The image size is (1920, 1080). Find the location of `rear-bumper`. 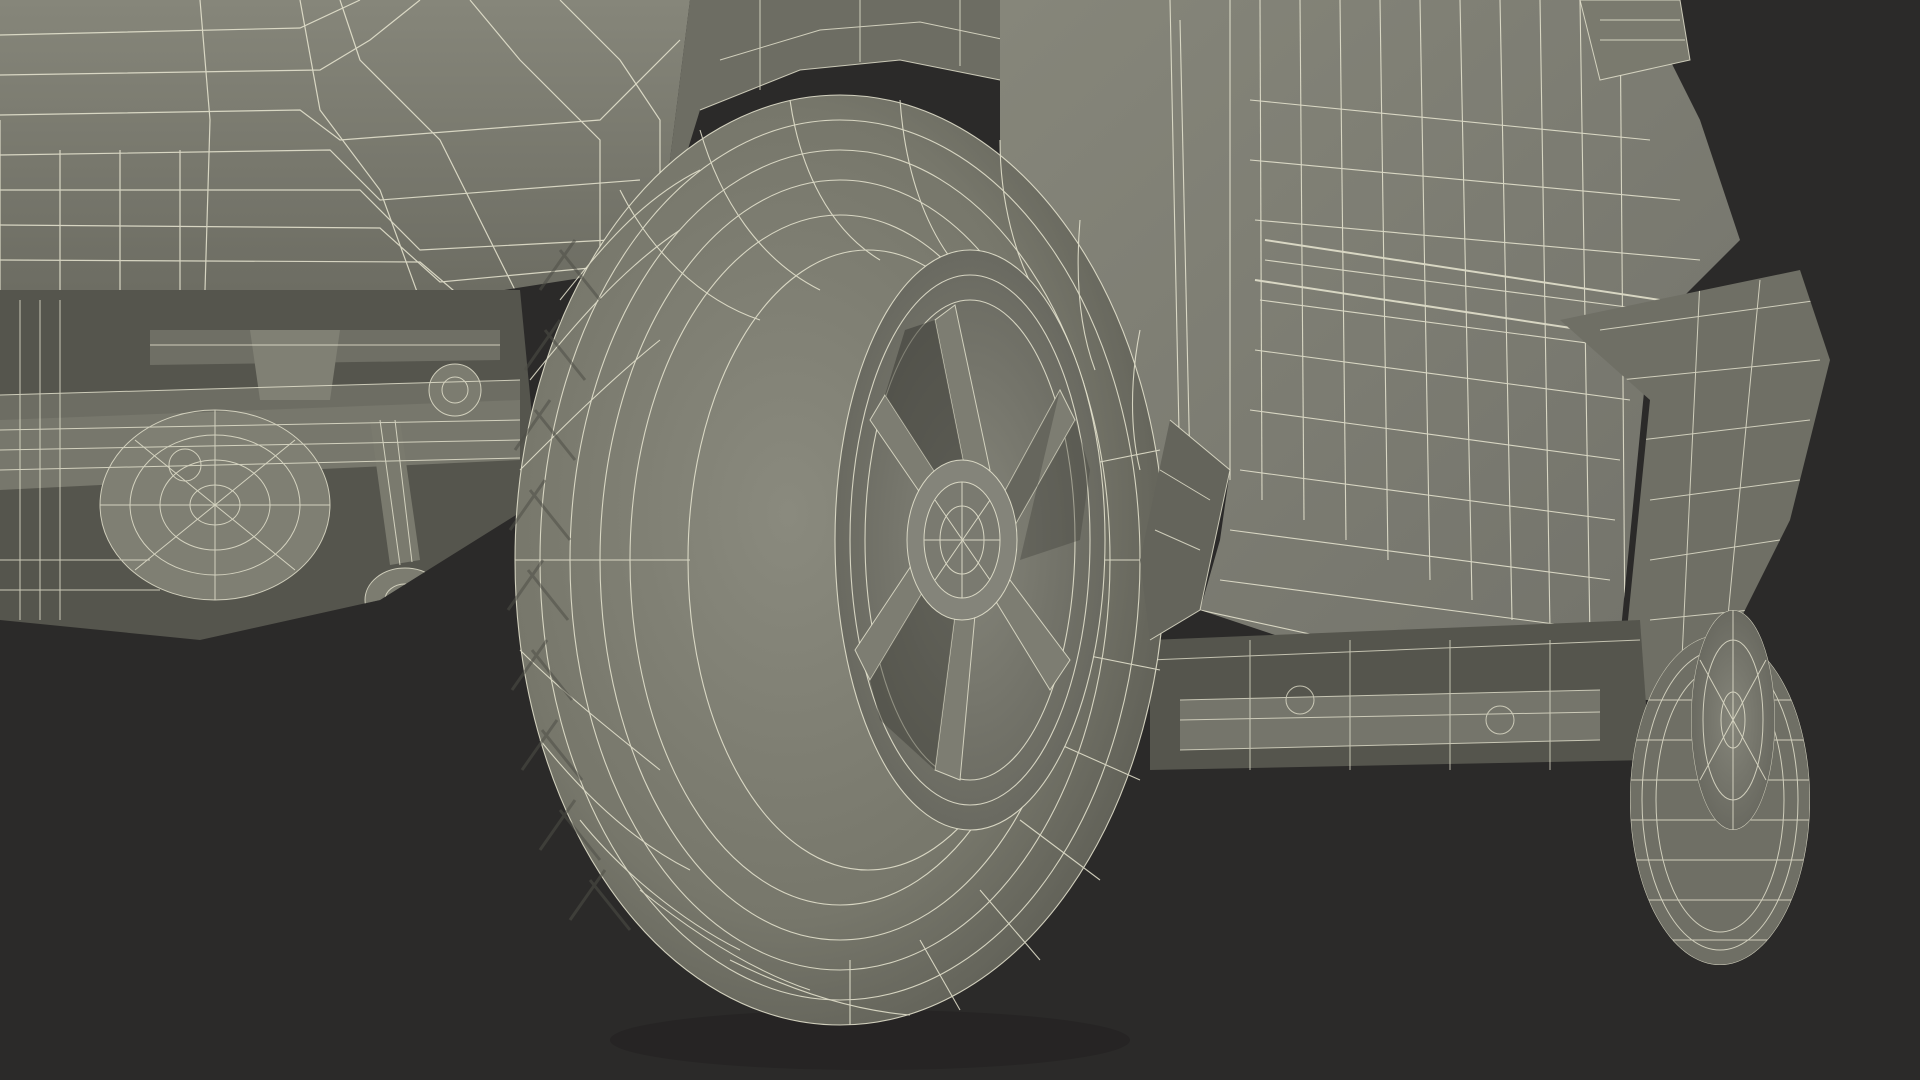

rear-bumper is located at coordinates (345, 150).